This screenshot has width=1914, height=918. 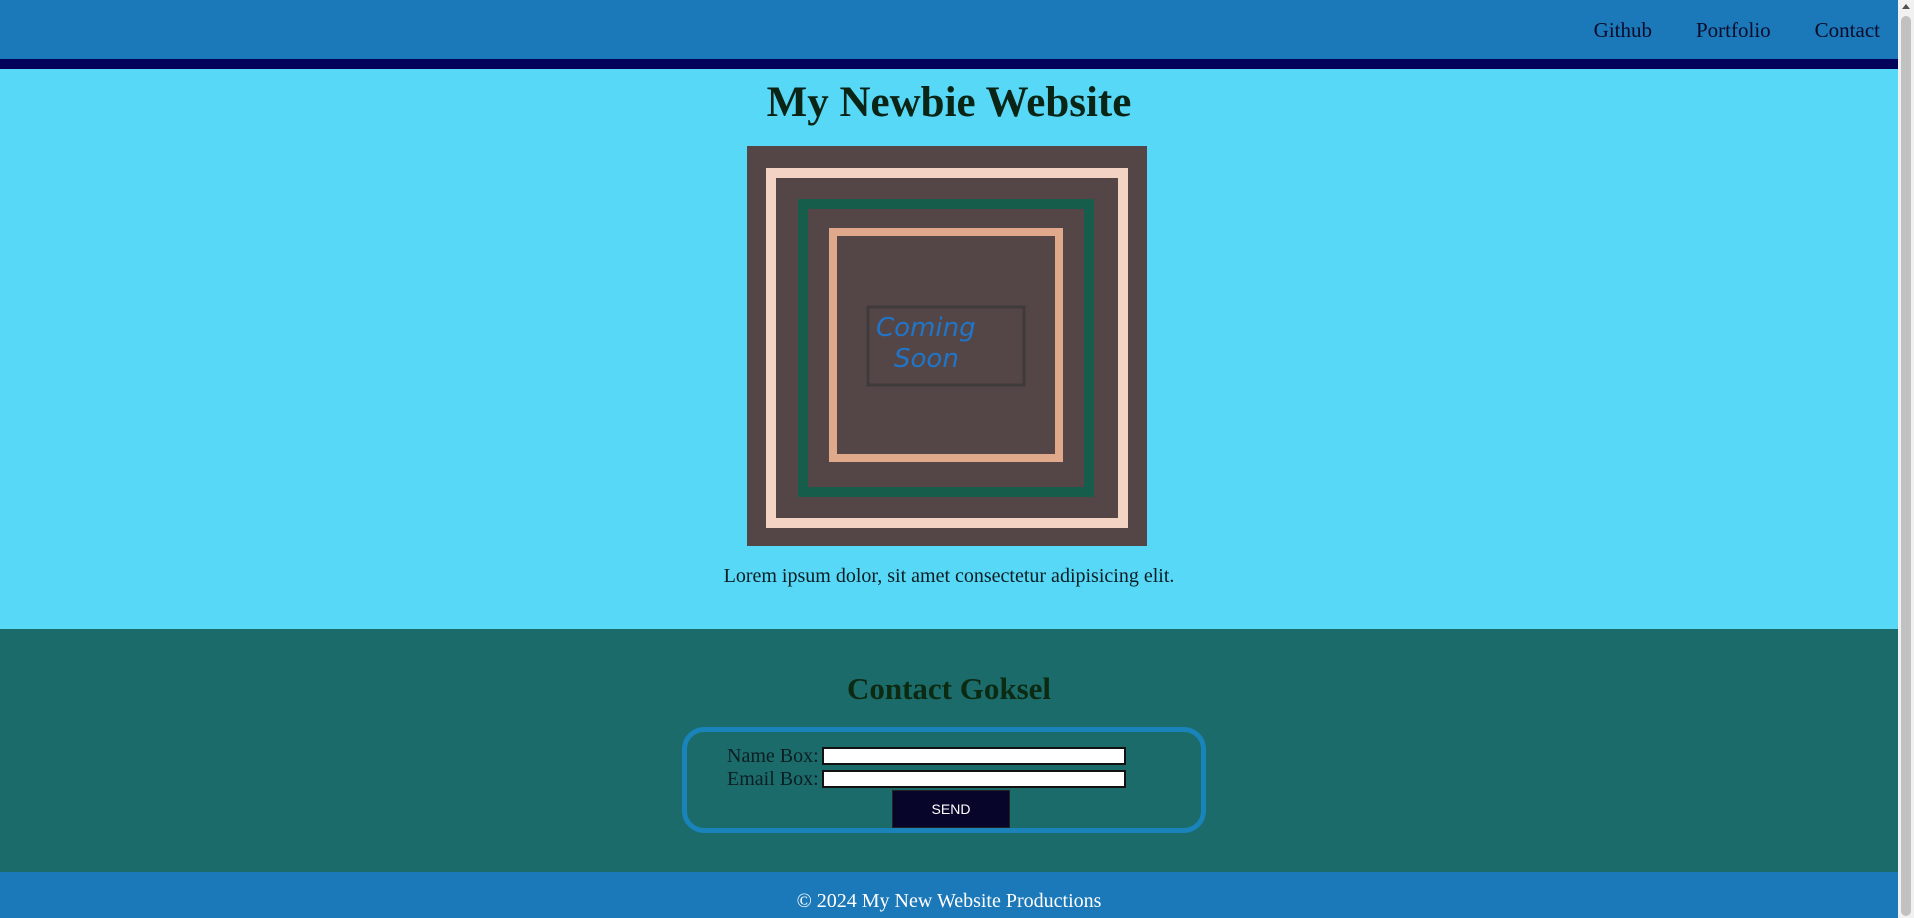 I want to click on page-title: My Newbie Website, so click(x=949, y=102).